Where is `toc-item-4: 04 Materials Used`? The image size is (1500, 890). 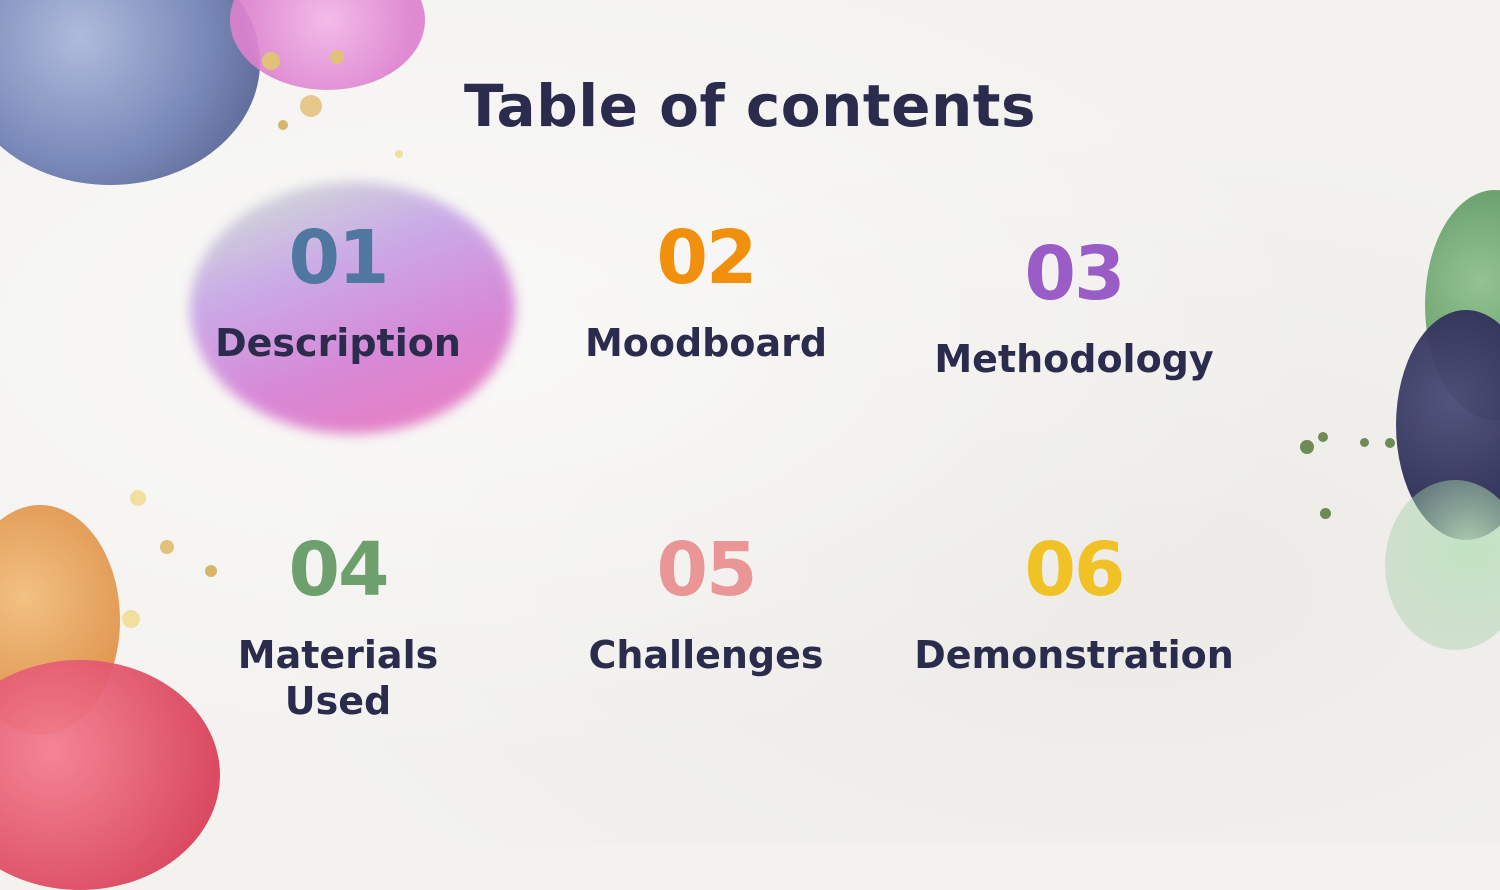
toc-item-4: 04 Materials Used is located at coordinates (338, 627).